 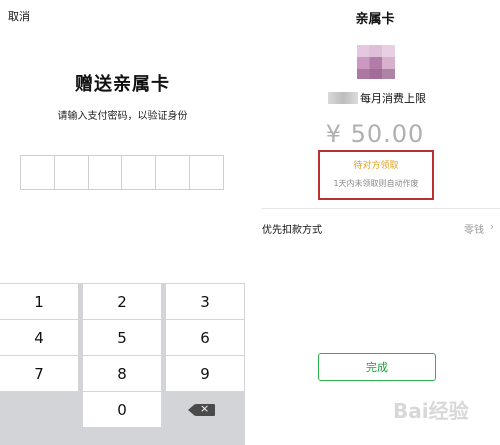 What do you see at coordinates (205, 373) in the screenshot?
I see `key-9: 9` at bounding box center [205, 373].